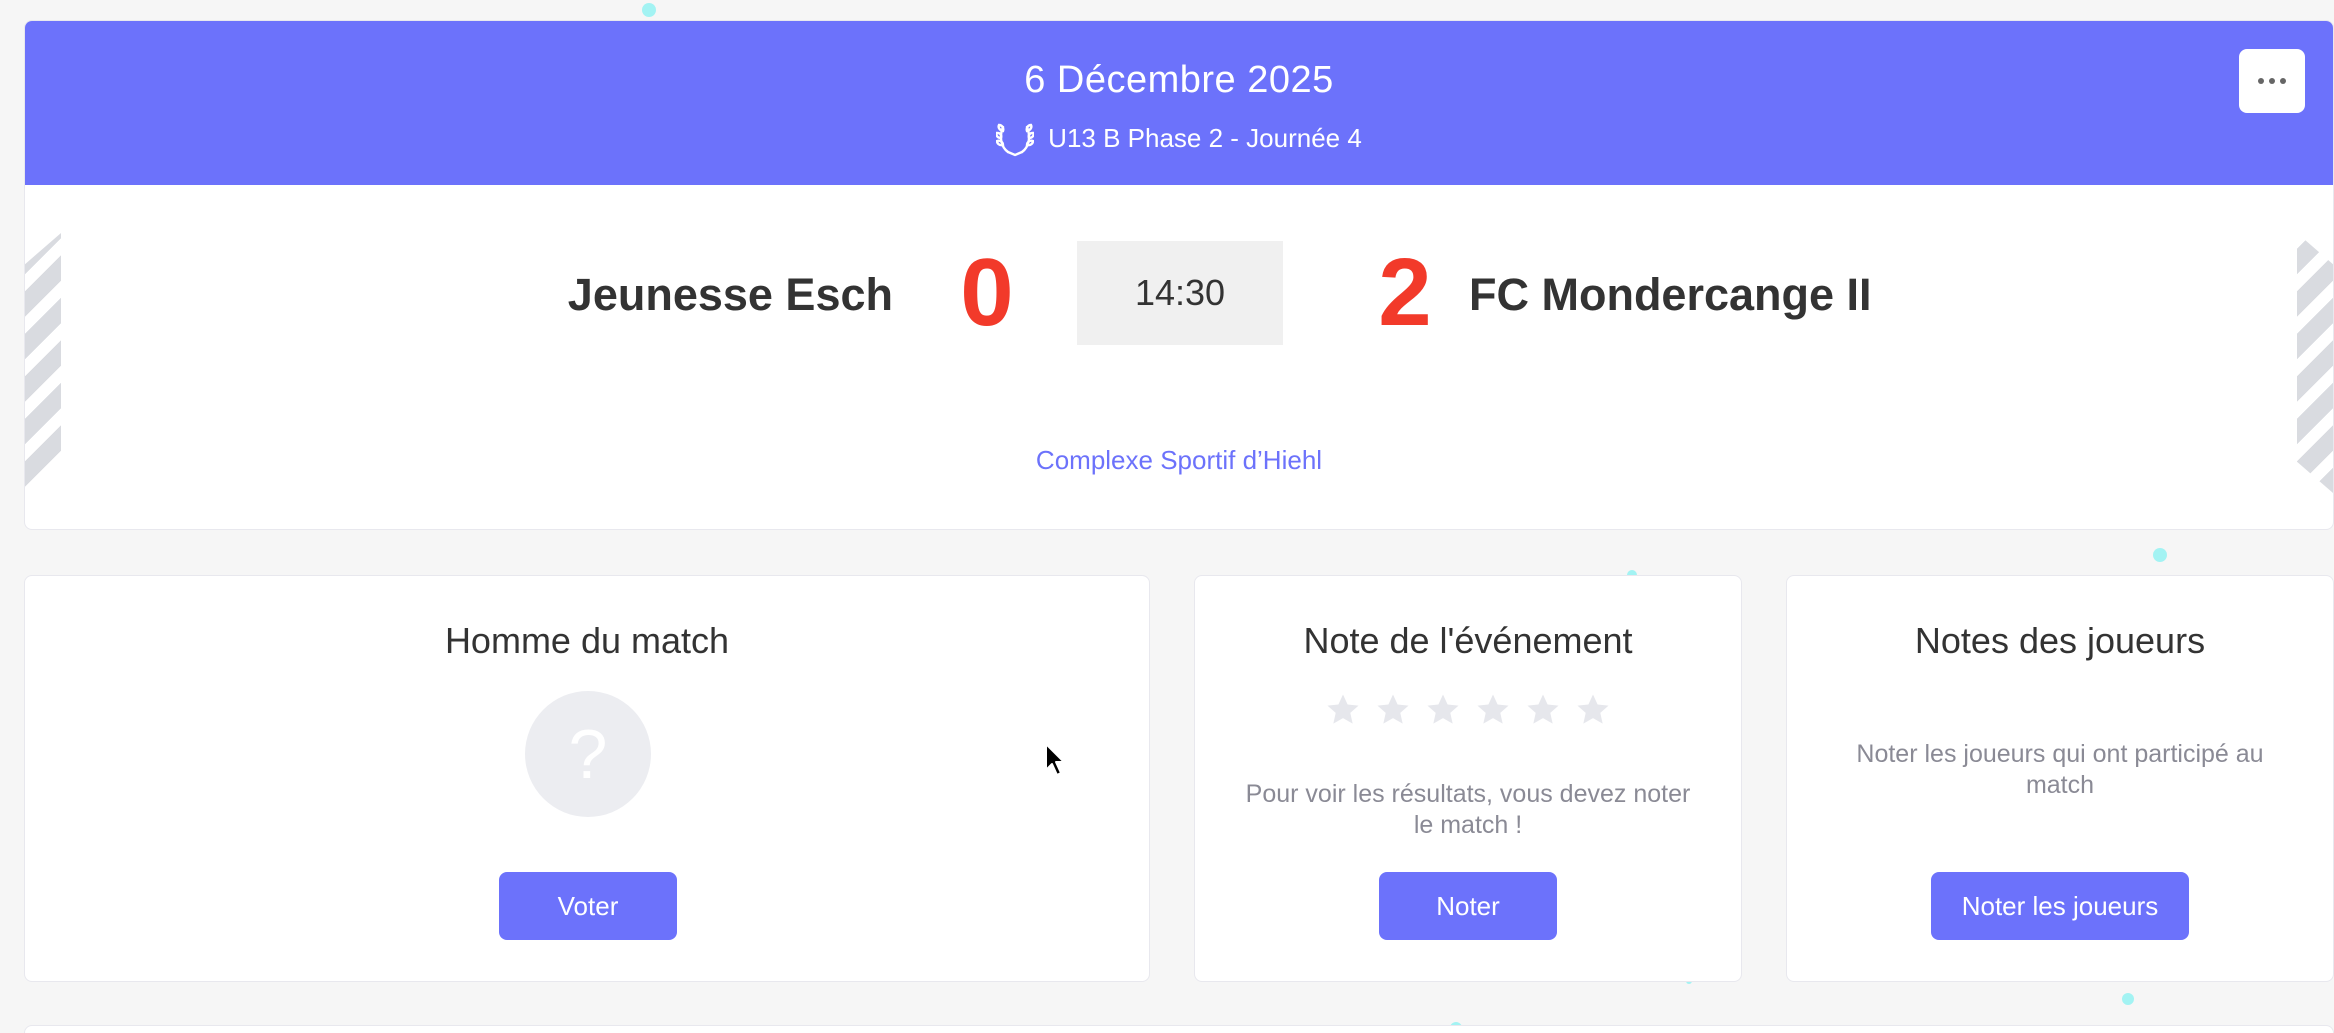 This screenshot has width=2334, height=1033. What do you see at coordinates (2060, 640) in the screenshot?
I see `player-ratings-title: Notes des joueurs` at bounding box center [2060, 640].